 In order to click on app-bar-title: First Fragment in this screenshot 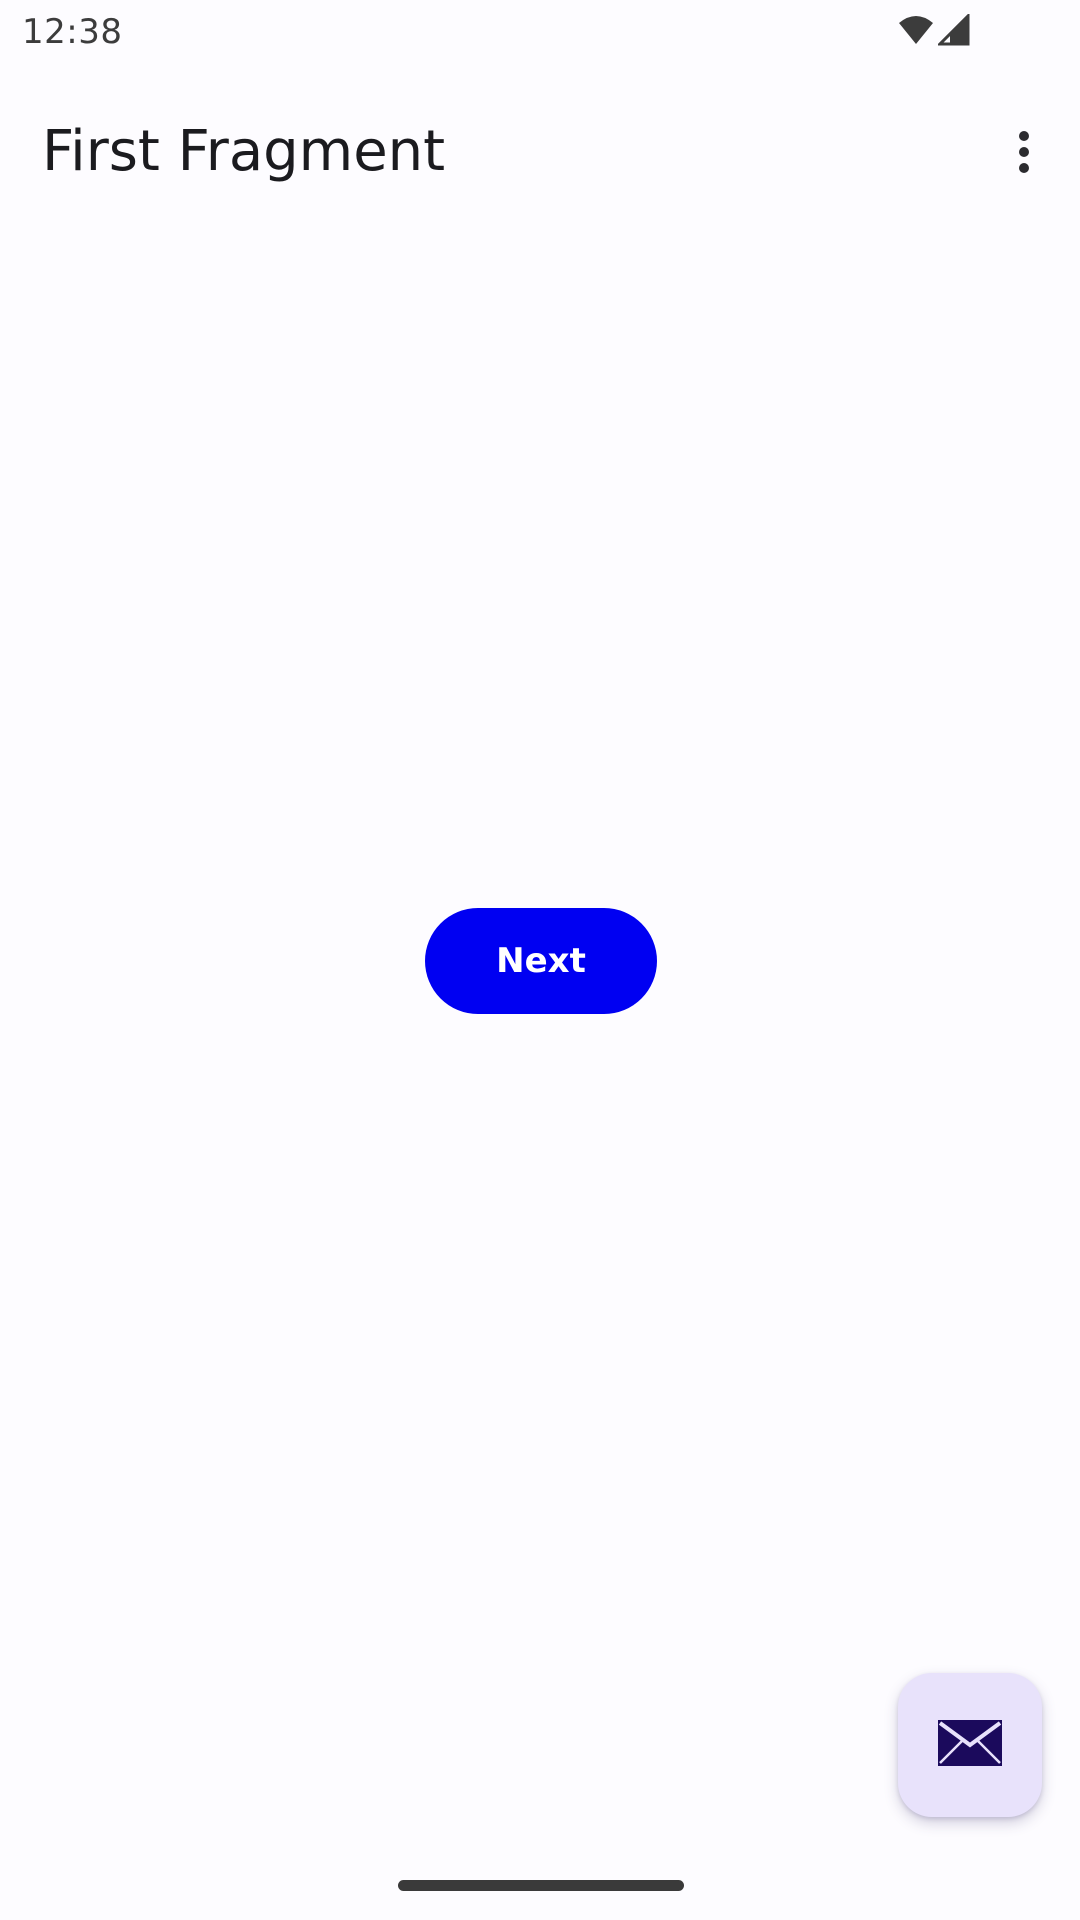, I will do `click(244, 151)`.